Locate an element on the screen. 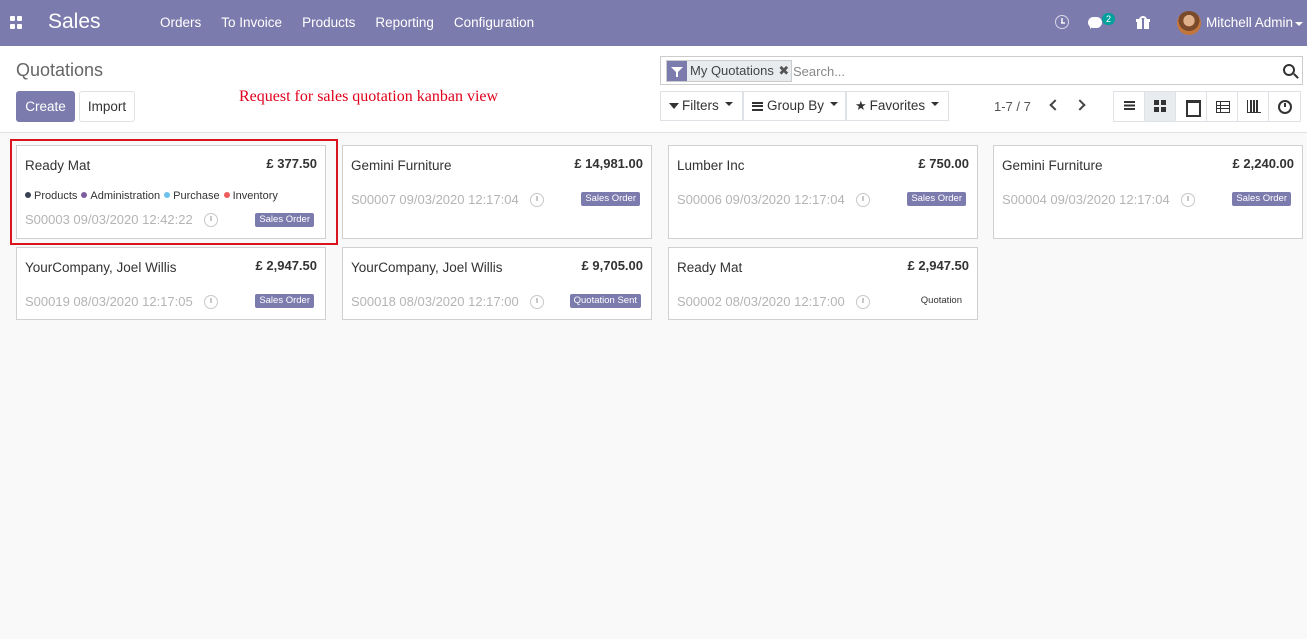 The width and height of the screenshot is (1307, 639). favorites-label: Favorites is located at coordinates (897, 105).